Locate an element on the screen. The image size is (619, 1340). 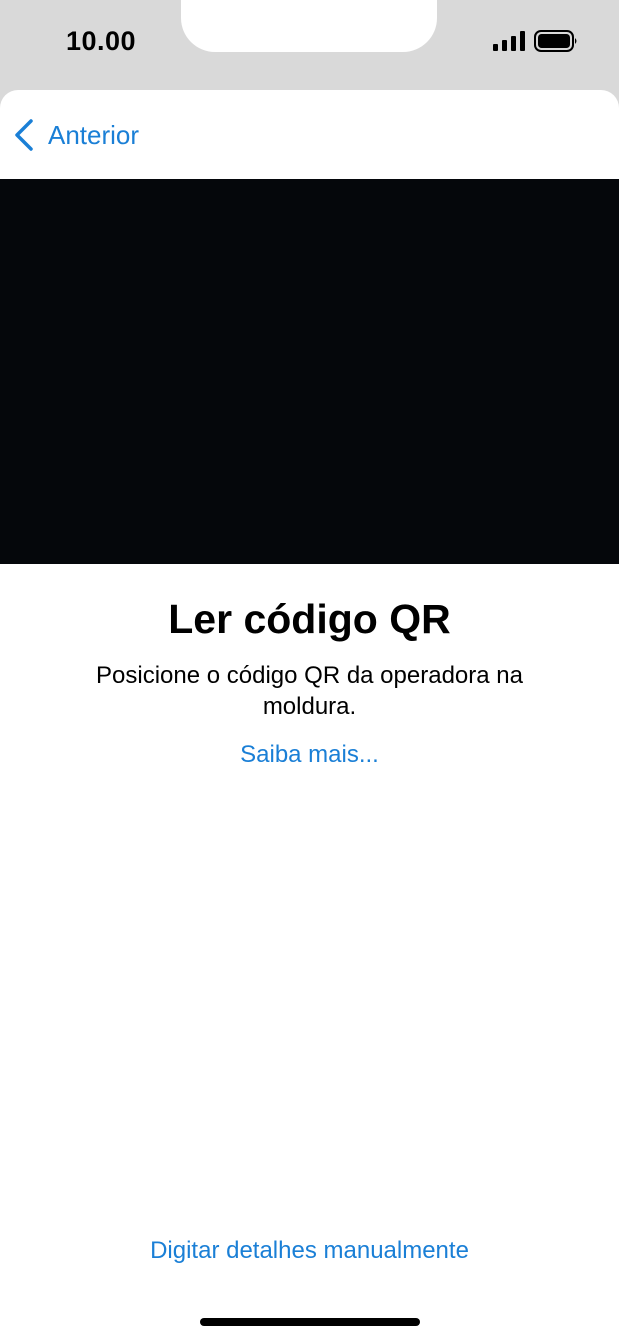
chevron-left-icon is located at coordinates (24, 135).